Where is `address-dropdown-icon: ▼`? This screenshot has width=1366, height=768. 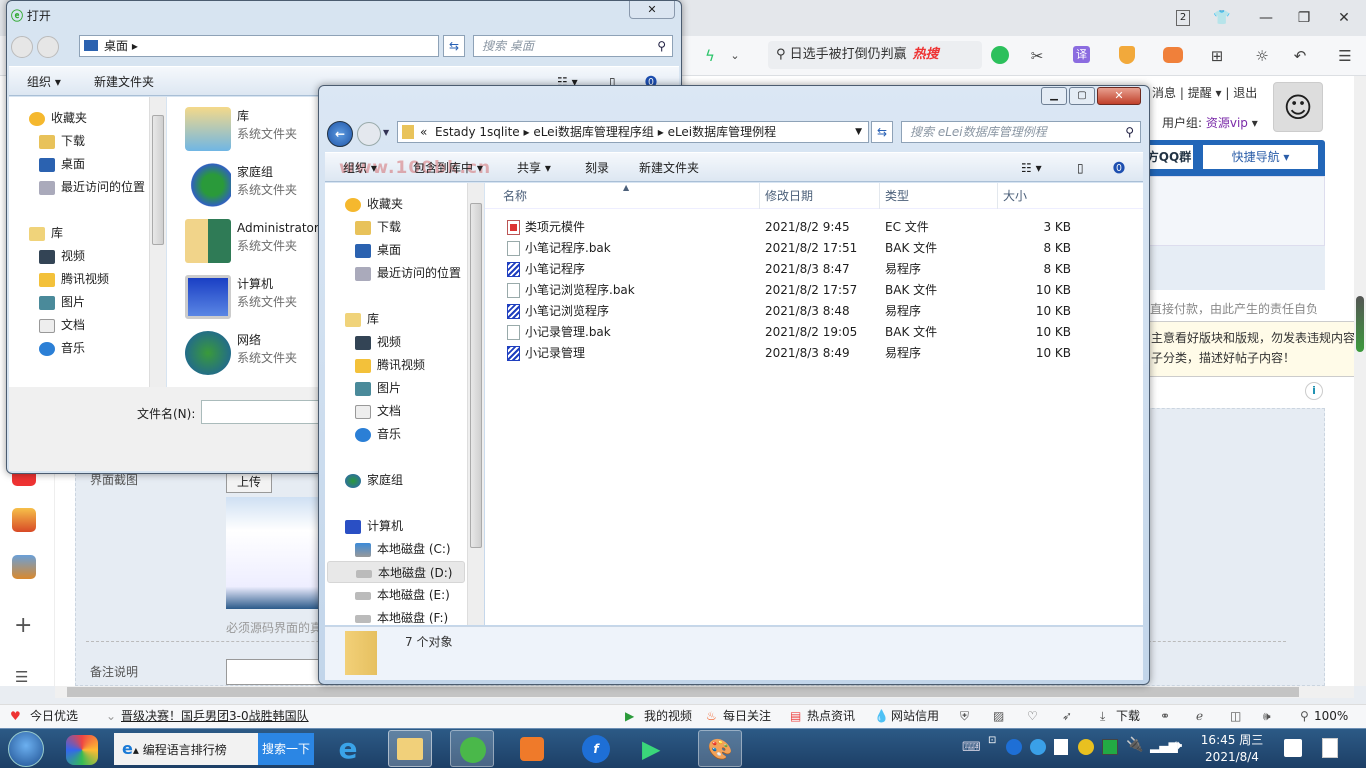 address-dropdown-icon: ▼ is located at coordinates (858, 132).